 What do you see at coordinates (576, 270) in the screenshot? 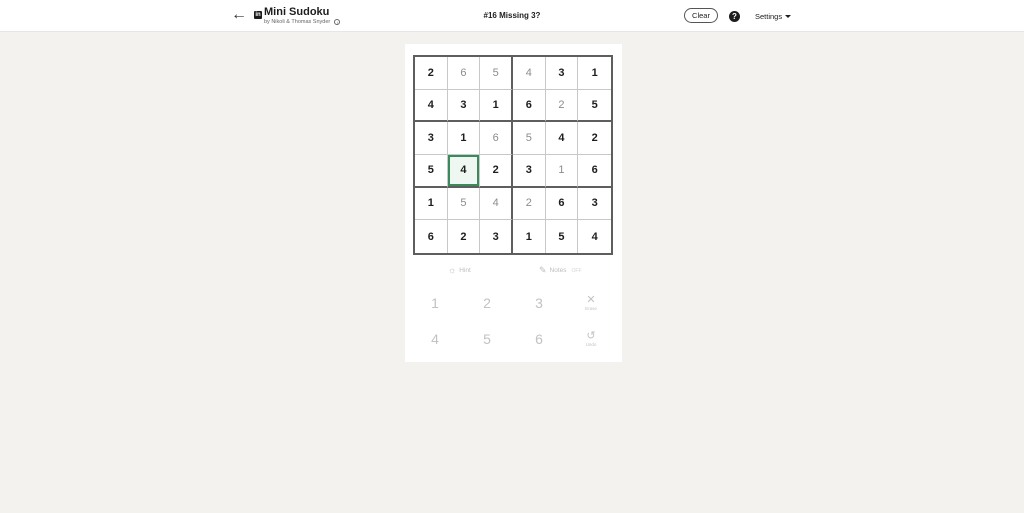
I see `notes-state: OFF` at bounding box center [576, 270].